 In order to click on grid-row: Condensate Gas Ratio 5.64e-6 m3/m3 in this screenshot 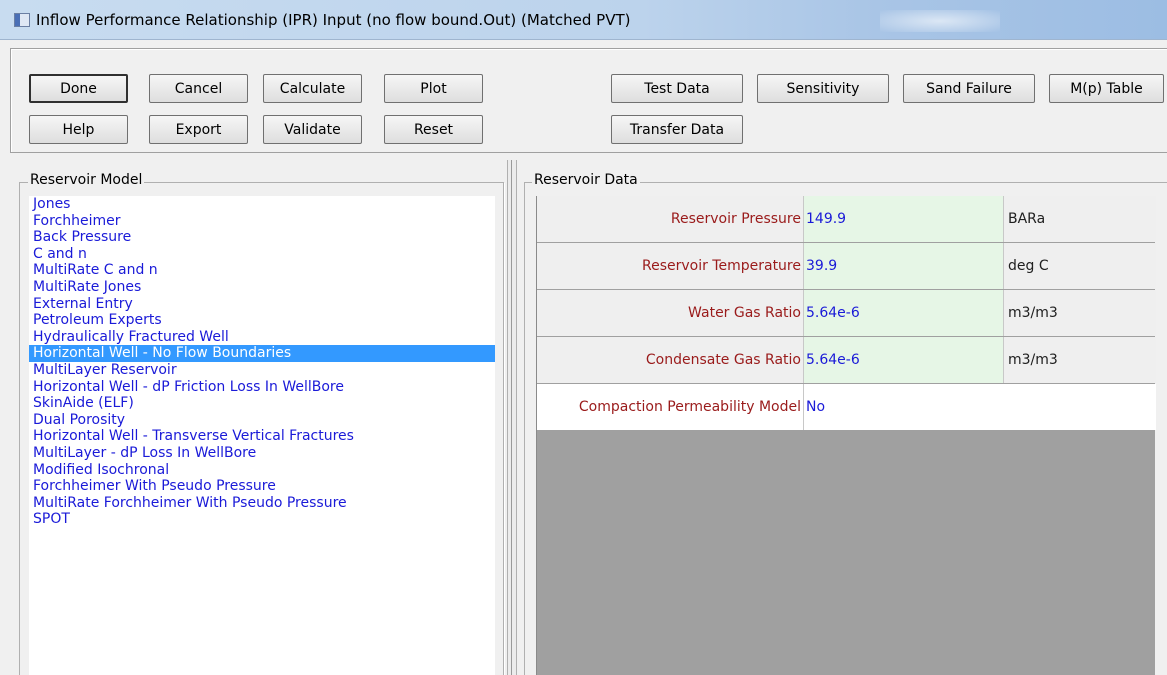, I will do `click(846, 360)`.